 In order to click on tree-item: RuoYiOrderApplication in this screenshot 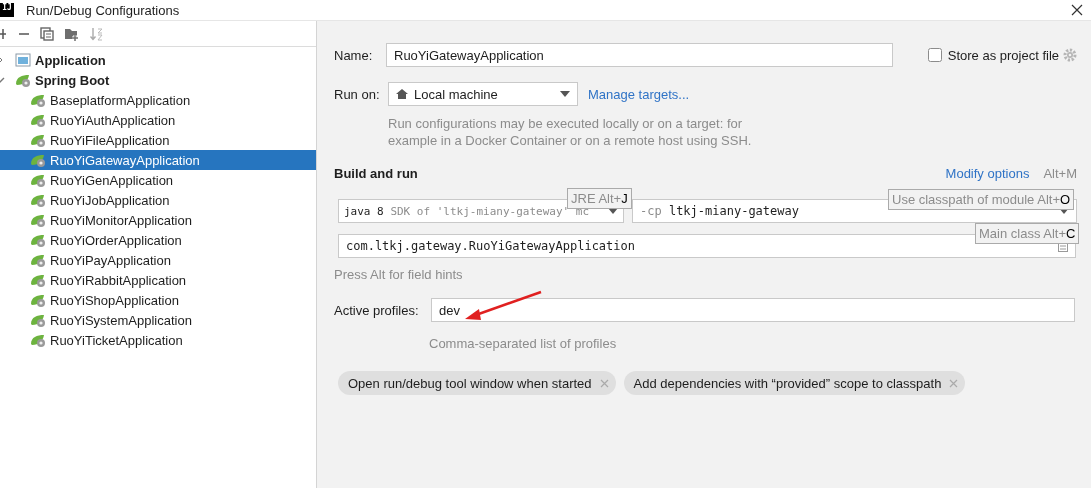, I will do `click(158, 240)`.